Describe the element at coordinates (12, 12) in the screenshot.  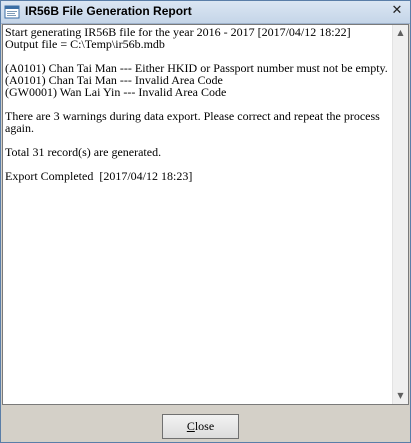
I see `app-window-icon` at that location.